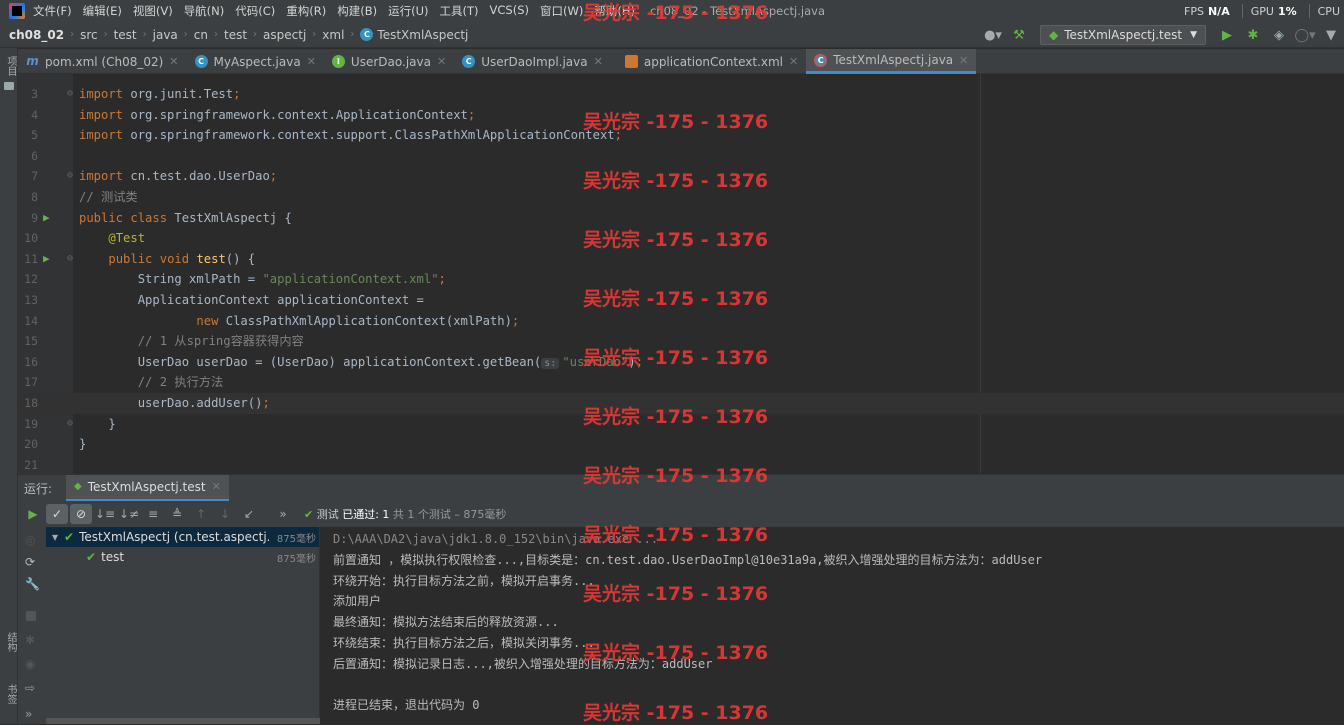 The image size is (1344, 725). What do you see at coordinates (10, 694) in the screenshot?
I see `bookmarks-tool-button: 书签` at bounding box center [10, 694].